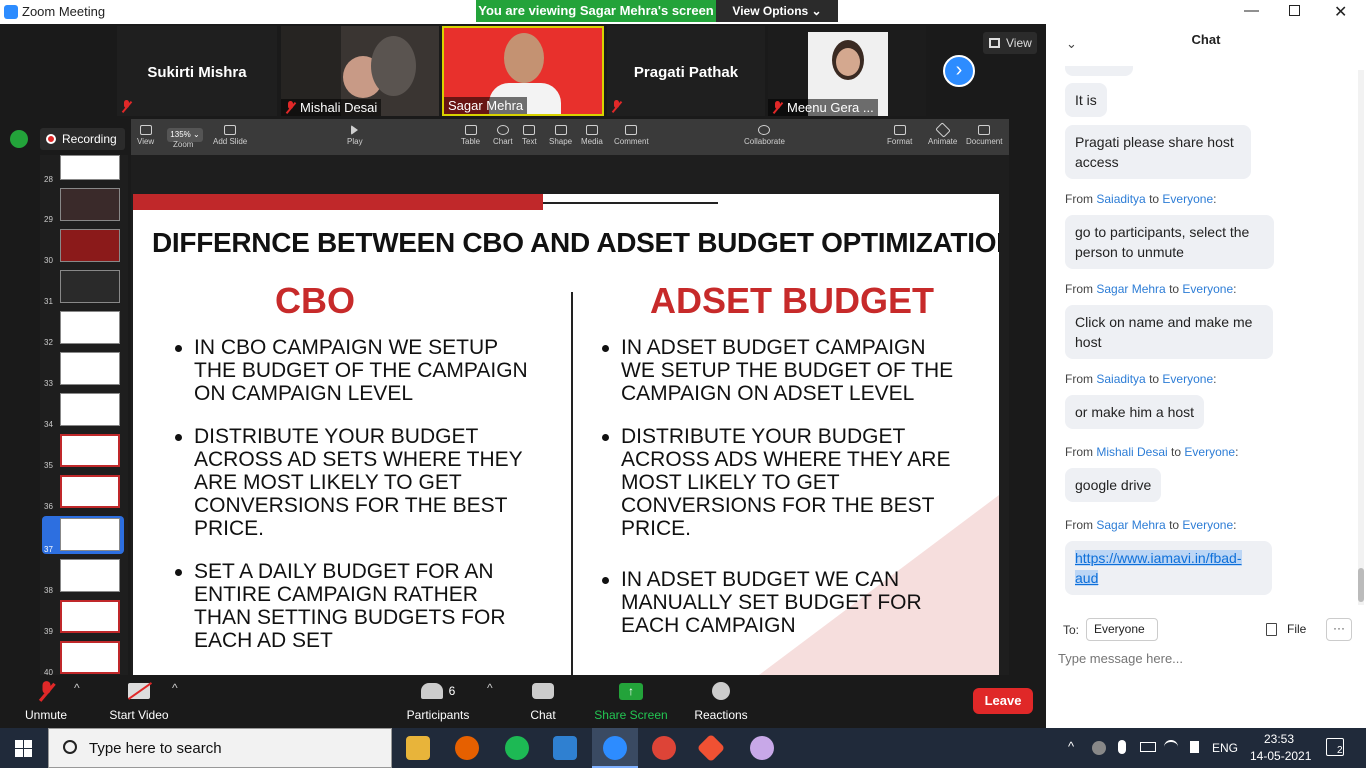 The image size is (1366, 768). What do you see at coordinates (543, 700) in the screenshot?
I see `chat-button: Chat` at bounding box center [543, 700].